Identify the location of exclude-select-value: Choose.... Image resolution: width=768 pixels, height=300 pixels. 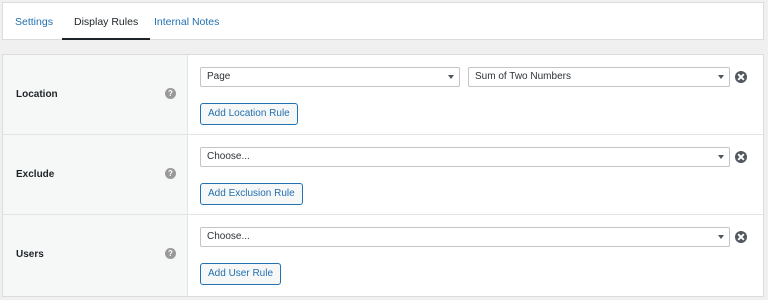
(228, 156).